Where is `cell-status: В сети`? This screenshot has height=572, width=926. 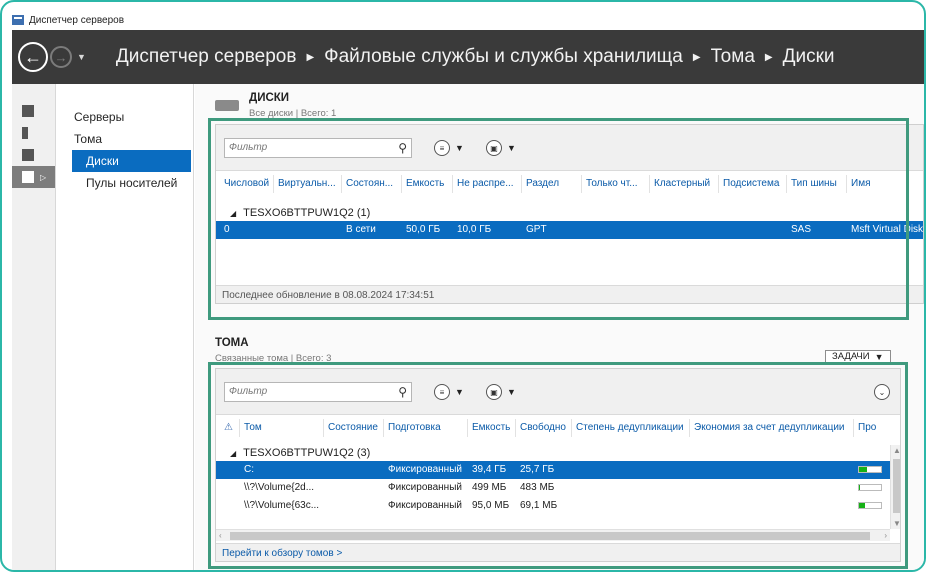
cell-status: В сети is located at coordinates (361, 229).